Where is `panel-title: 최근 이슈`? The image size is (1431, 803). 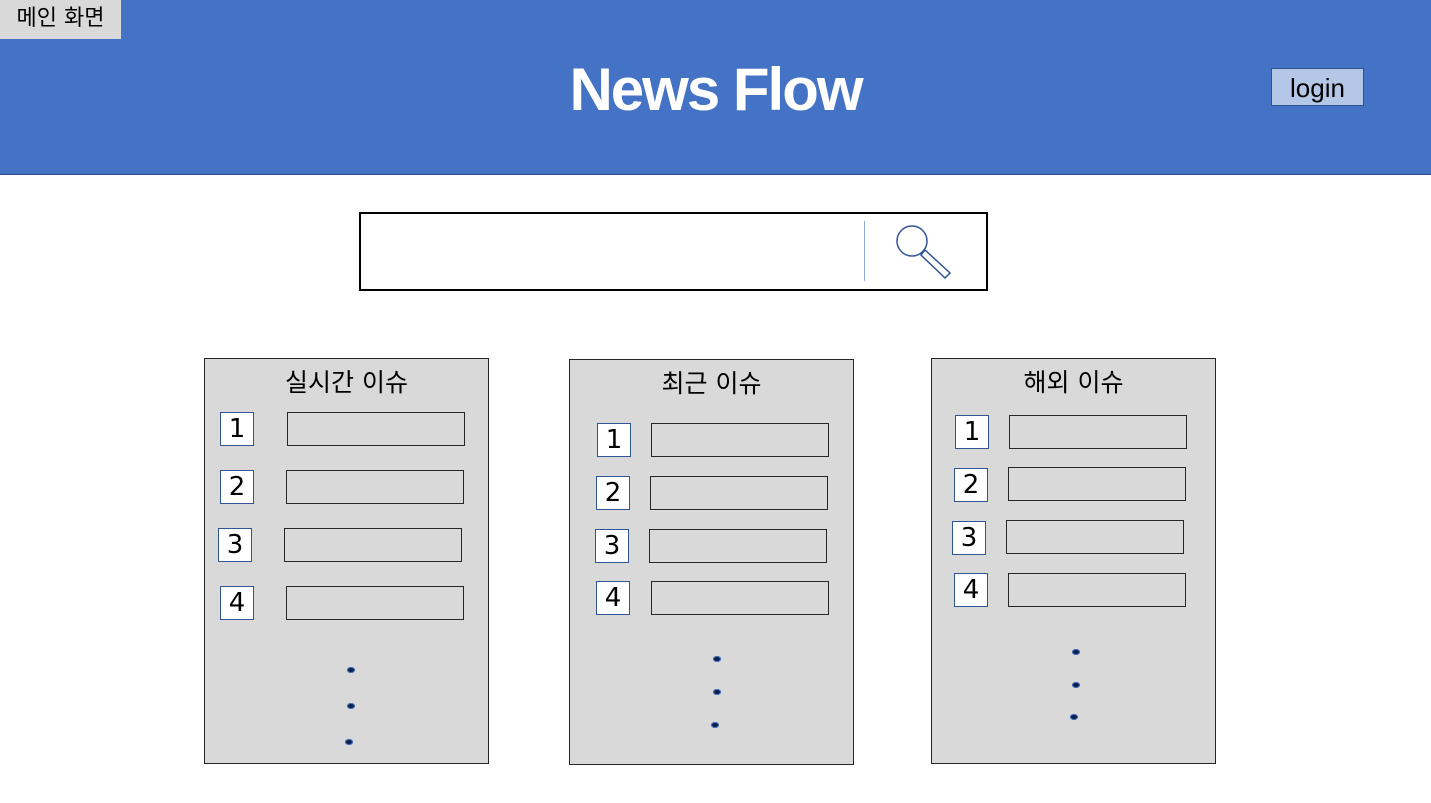
panel-title: 최근 이슈 is located at coordinates (711, 383).